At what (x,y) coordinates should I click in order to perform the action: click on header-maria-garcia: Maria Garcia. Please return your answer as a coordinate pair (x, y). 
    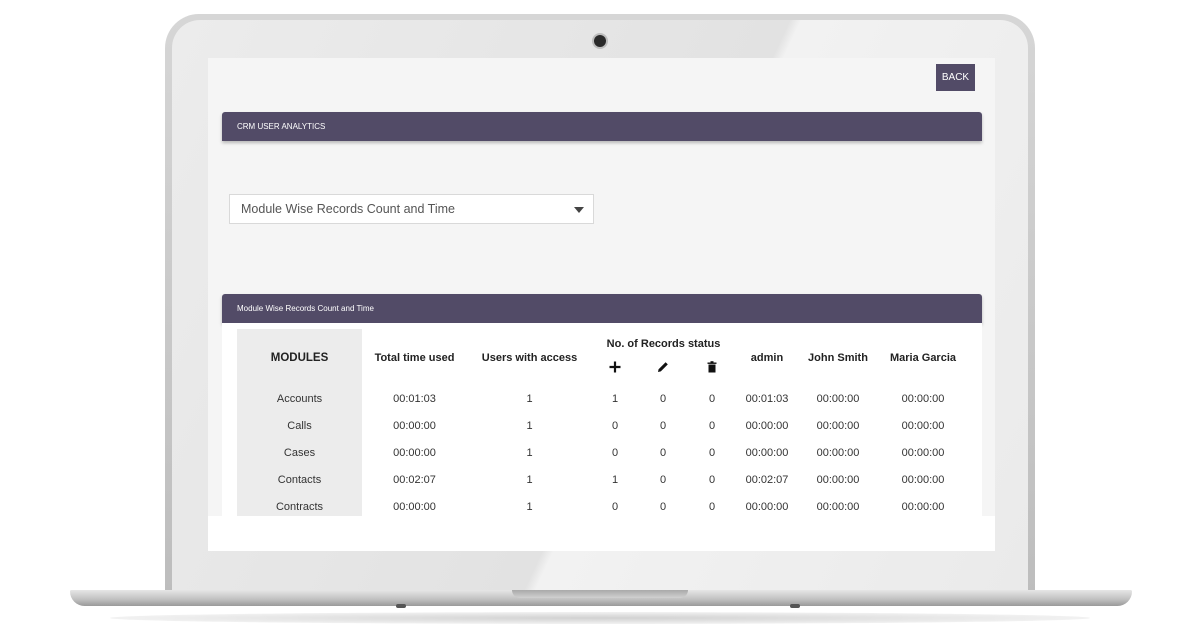
    Looking at the image, I should click on (923, 358).